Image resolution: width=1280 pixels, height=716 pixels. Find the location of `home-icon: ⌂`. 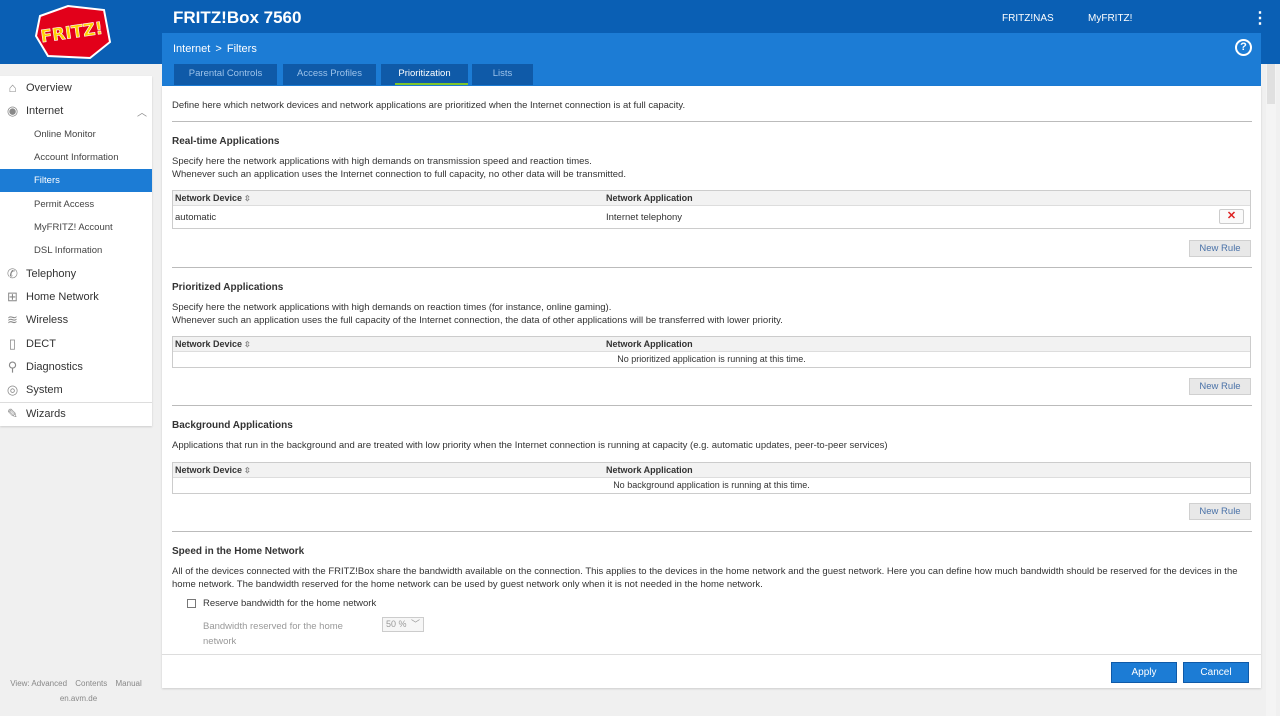

home-icon: ⌂ is located at coordinates (12, 87).